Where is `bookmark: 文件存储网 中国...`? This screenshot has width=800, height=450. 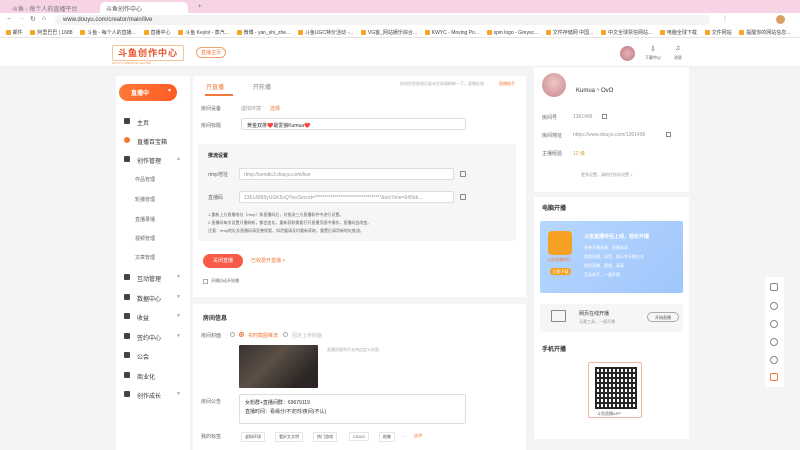
bookmark: 文件存储网 中国... is located at coordinates (569, 32).